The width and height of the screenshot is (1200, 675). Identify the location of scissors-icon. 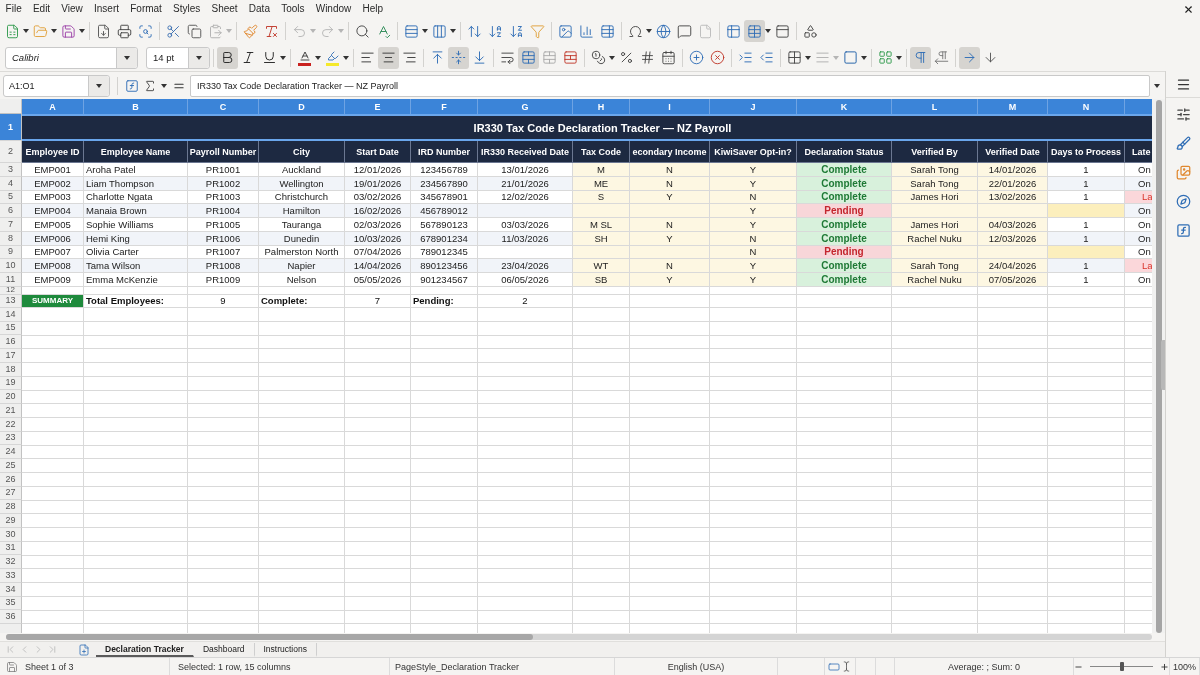
(173, 31).